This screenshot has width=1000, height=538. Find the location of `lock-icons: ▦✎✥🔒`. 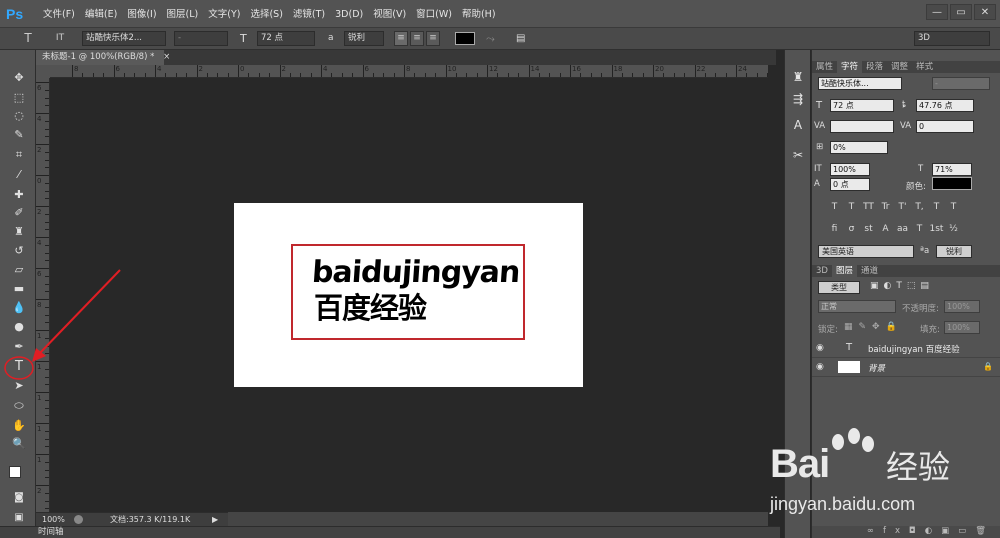

lock-icons: ▦✎✥🔒 is located at coordinates (873, 327).